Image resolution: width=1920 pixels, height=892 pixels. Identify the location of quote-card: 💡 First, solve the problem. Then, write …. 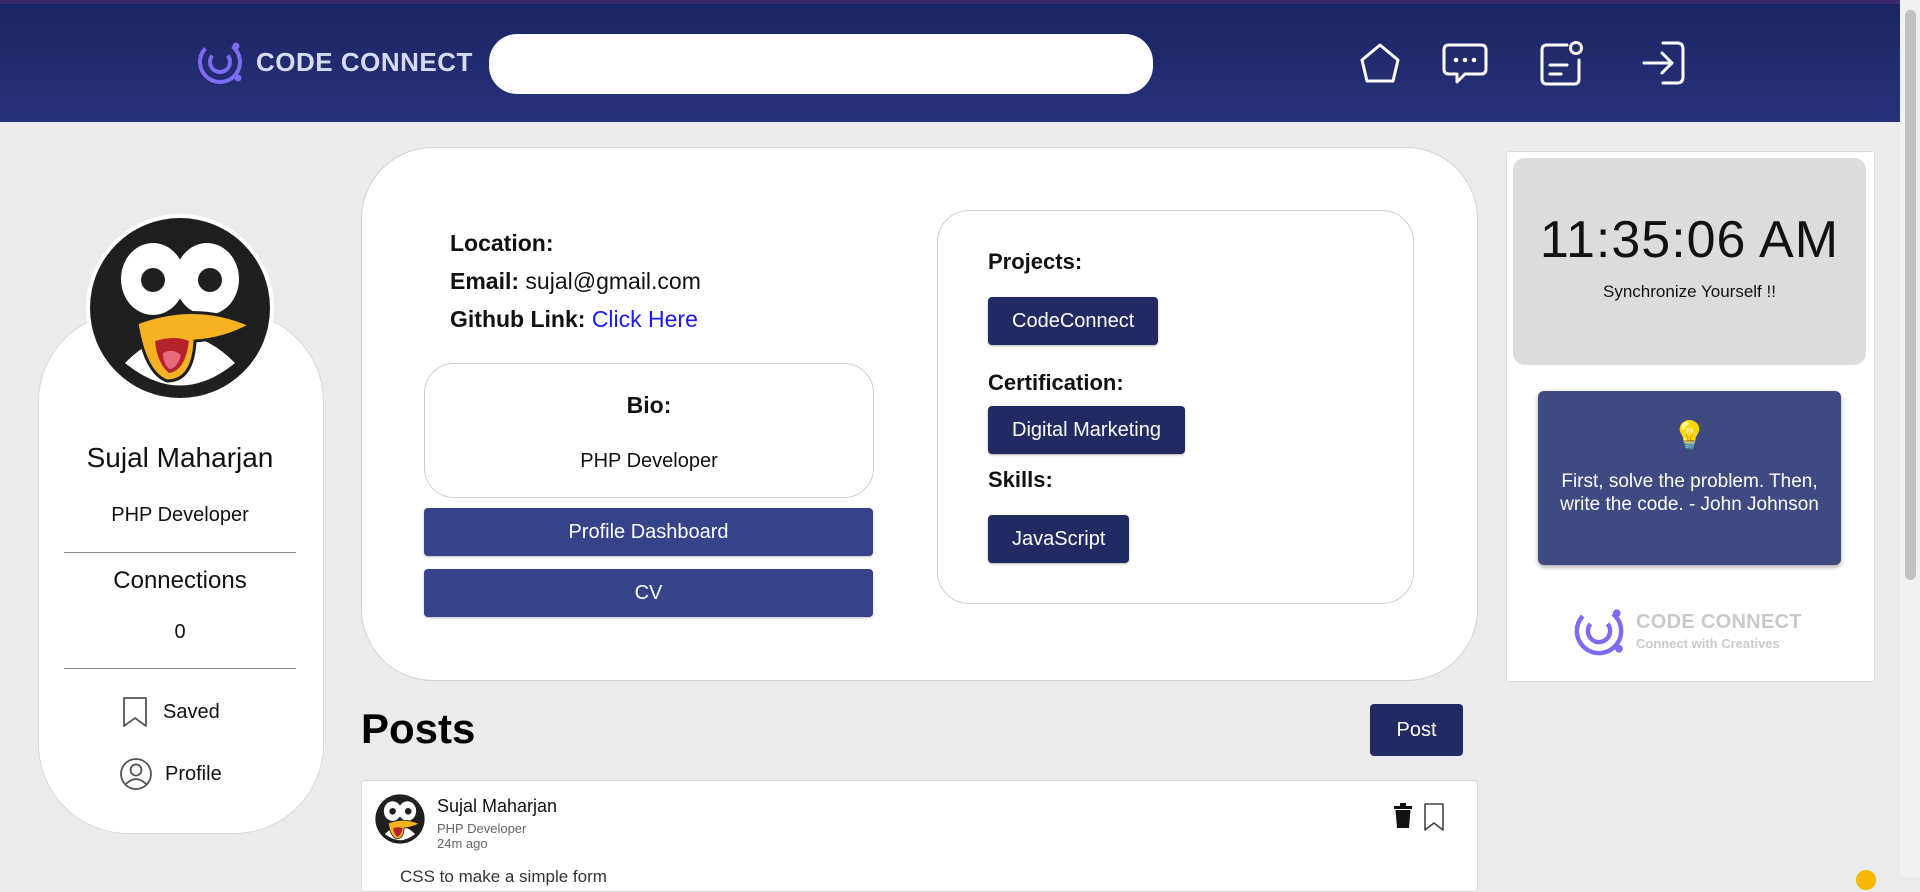
(1689, 478).